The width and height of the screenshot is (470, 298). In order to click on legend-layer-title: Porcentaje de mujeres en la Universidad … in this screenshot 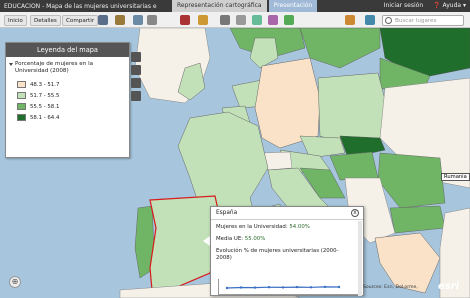, I will do `click(67, 67)`.